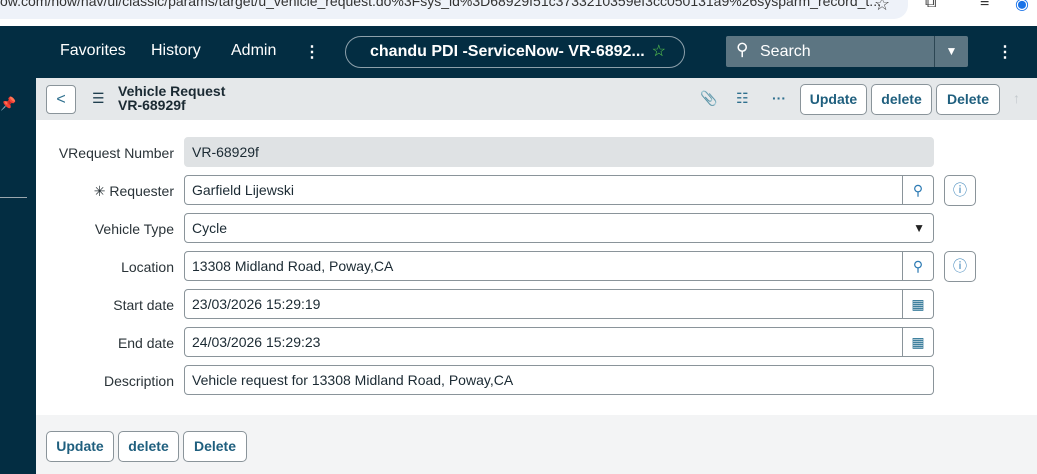  Describe the element at coordinates (930, 6) in the screenshot. I see `extensions-icon: ⧉` at that location.